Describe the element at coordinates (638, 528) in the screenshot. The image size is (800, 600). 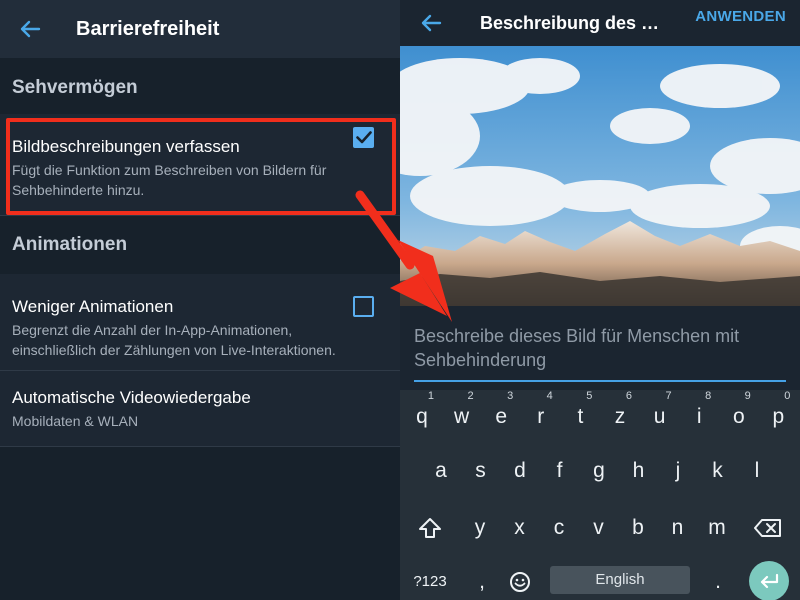
I see `key-b: b` at that location.